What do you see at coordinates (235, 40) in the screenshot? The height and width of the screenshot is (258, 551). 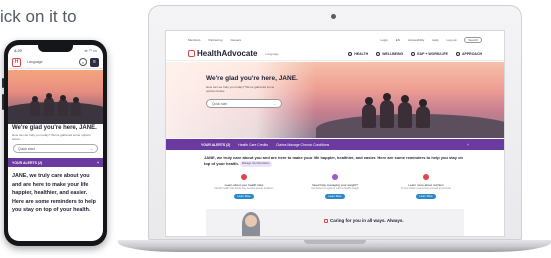 I see `util-link: Careers` at bounding box center [235, 40].